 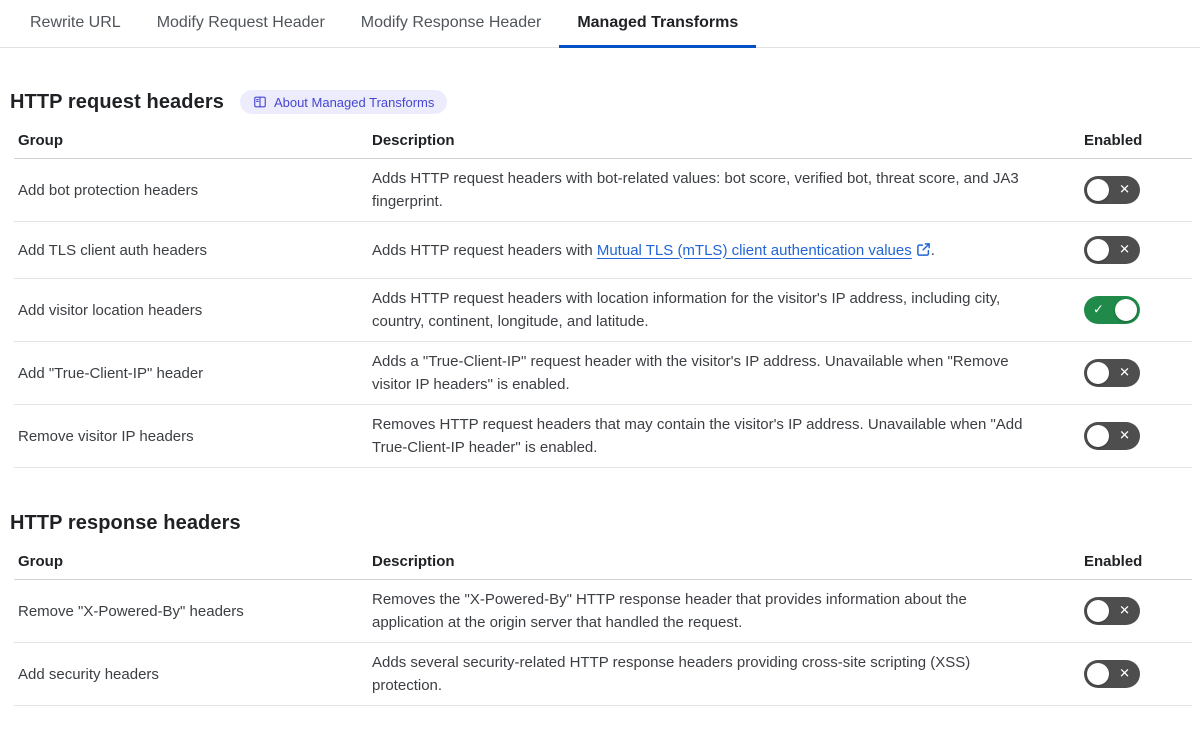 I want to click on row-group-label: Add TLS client auth headers, so click(x=113, y=250).